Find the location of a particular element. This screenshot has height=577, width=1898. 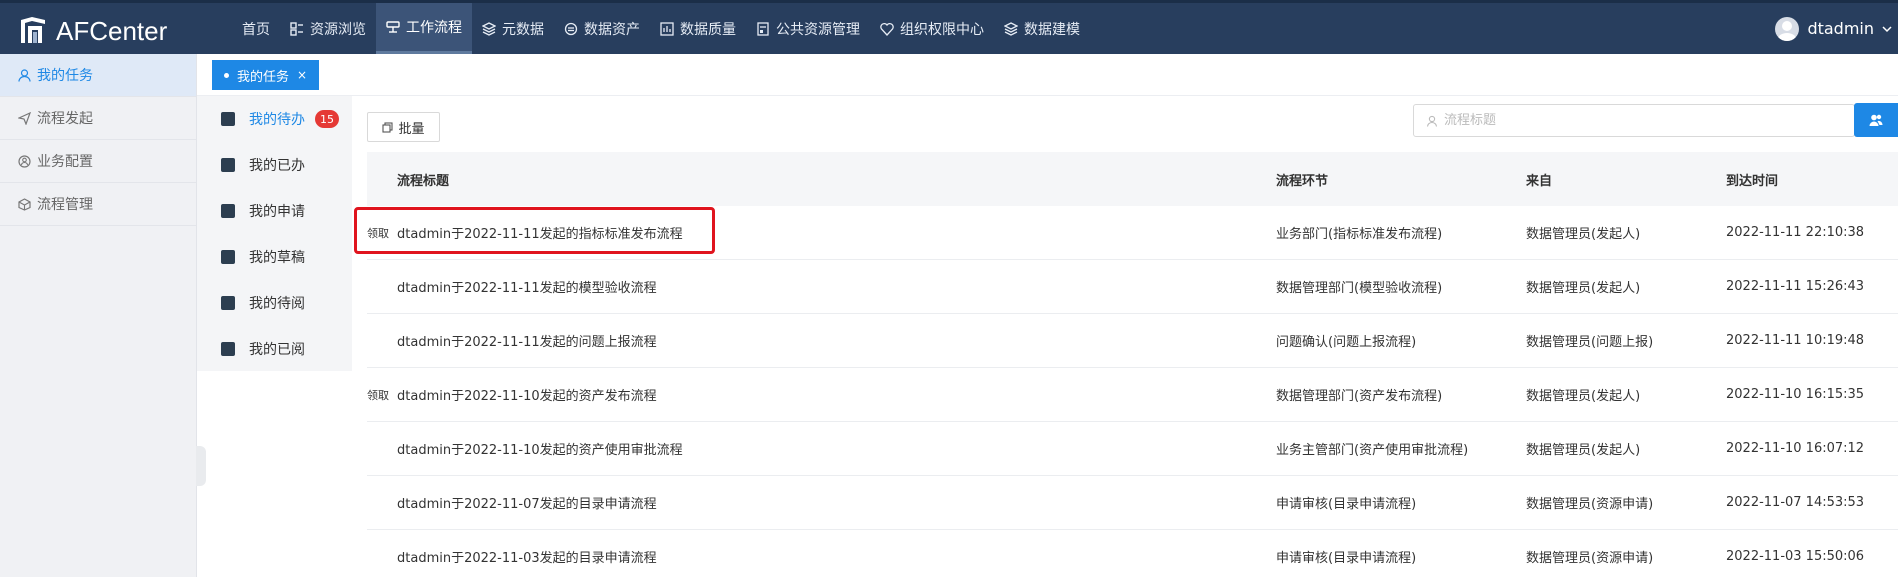

nav-item-workflow: 工作流程 is located at coordinates (424, 28).